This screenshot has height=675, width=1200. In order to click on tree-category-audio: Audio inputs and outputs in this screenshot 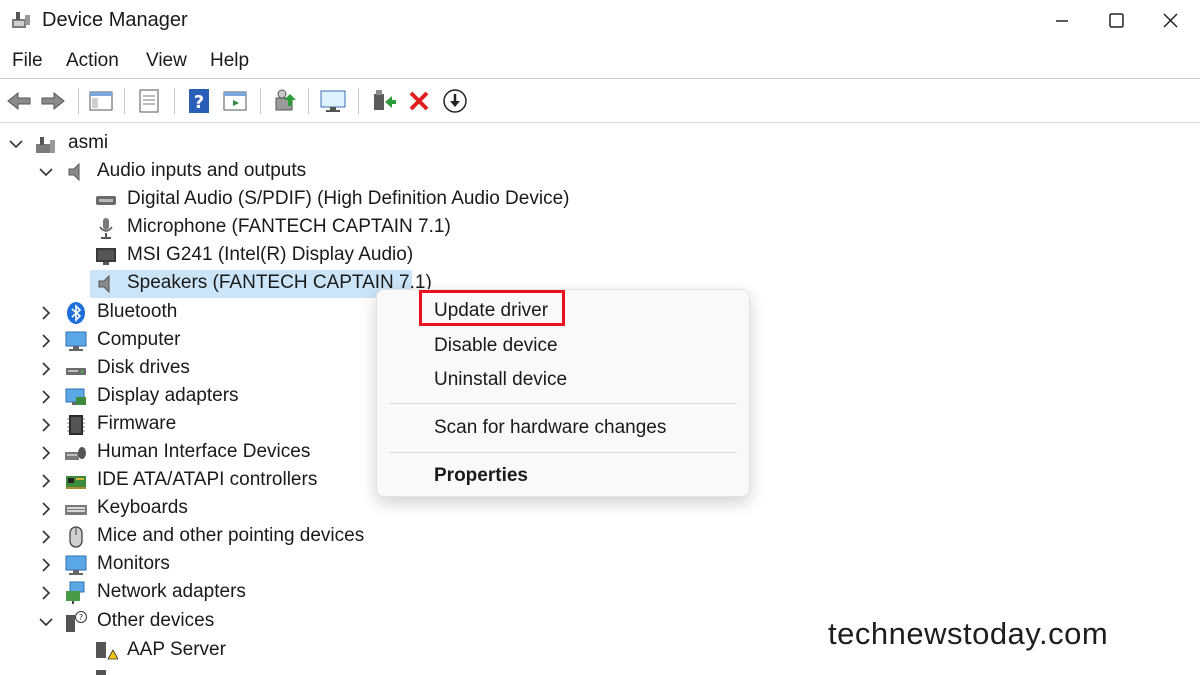, I will do `click(600, 172)`.